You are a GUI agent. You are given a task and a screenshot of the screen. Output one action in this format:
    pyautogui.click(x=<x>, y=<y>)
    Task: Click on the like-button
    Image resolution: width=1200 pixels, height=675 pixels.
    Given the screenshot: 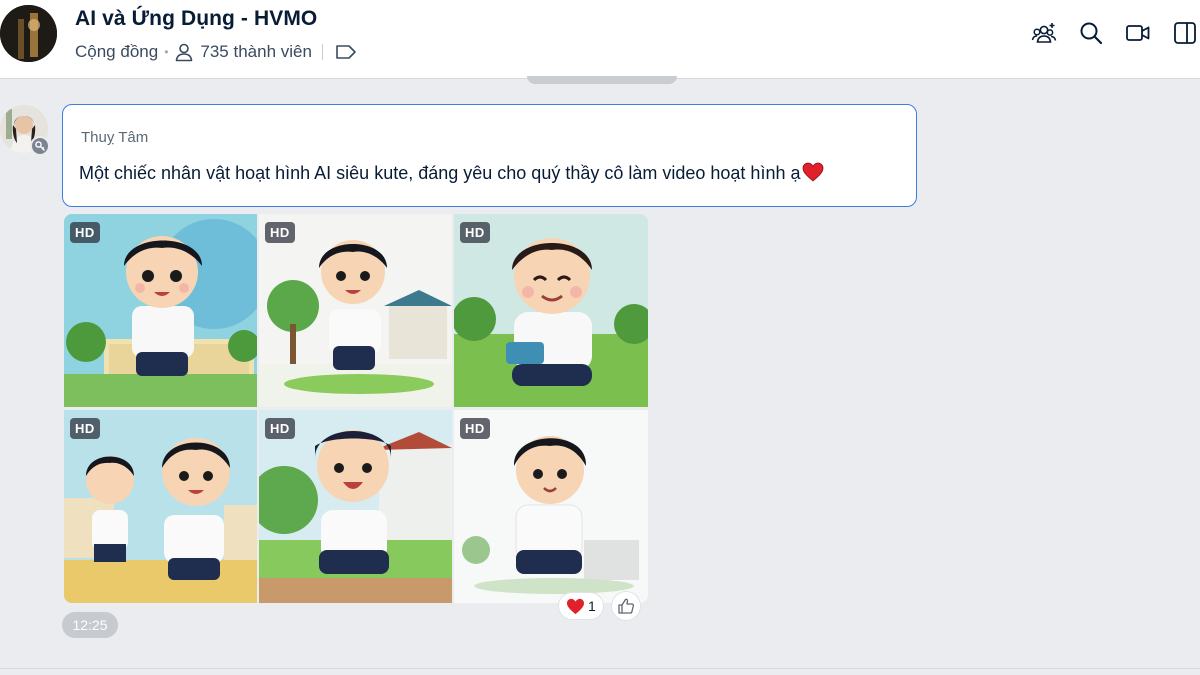 What is the action you would take?
    pyautogui.click(x=626, y=606)
    